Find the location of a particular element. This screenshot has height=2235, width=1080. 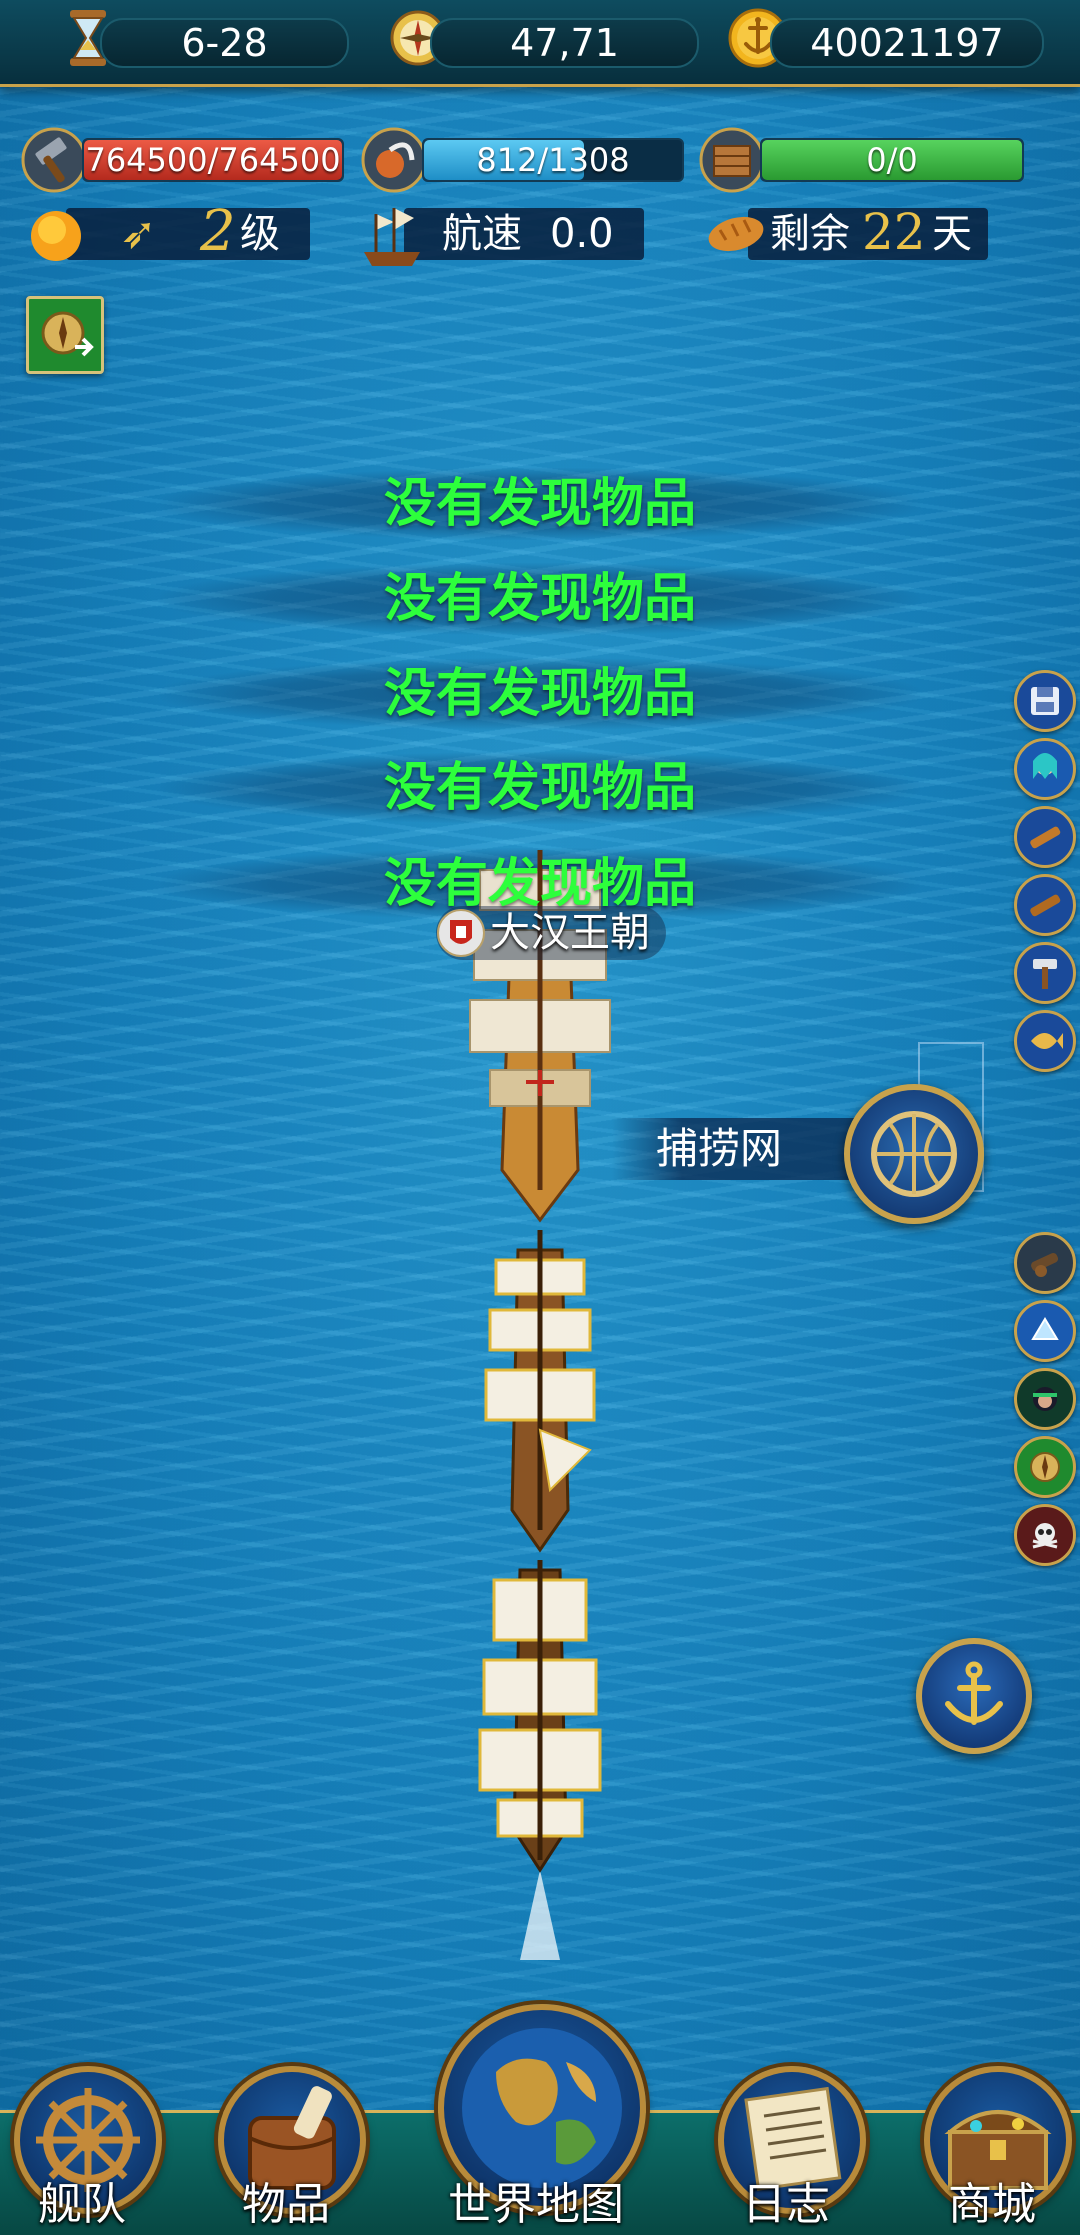

speed-value: 0.0 is located at coordinates (582, 234).